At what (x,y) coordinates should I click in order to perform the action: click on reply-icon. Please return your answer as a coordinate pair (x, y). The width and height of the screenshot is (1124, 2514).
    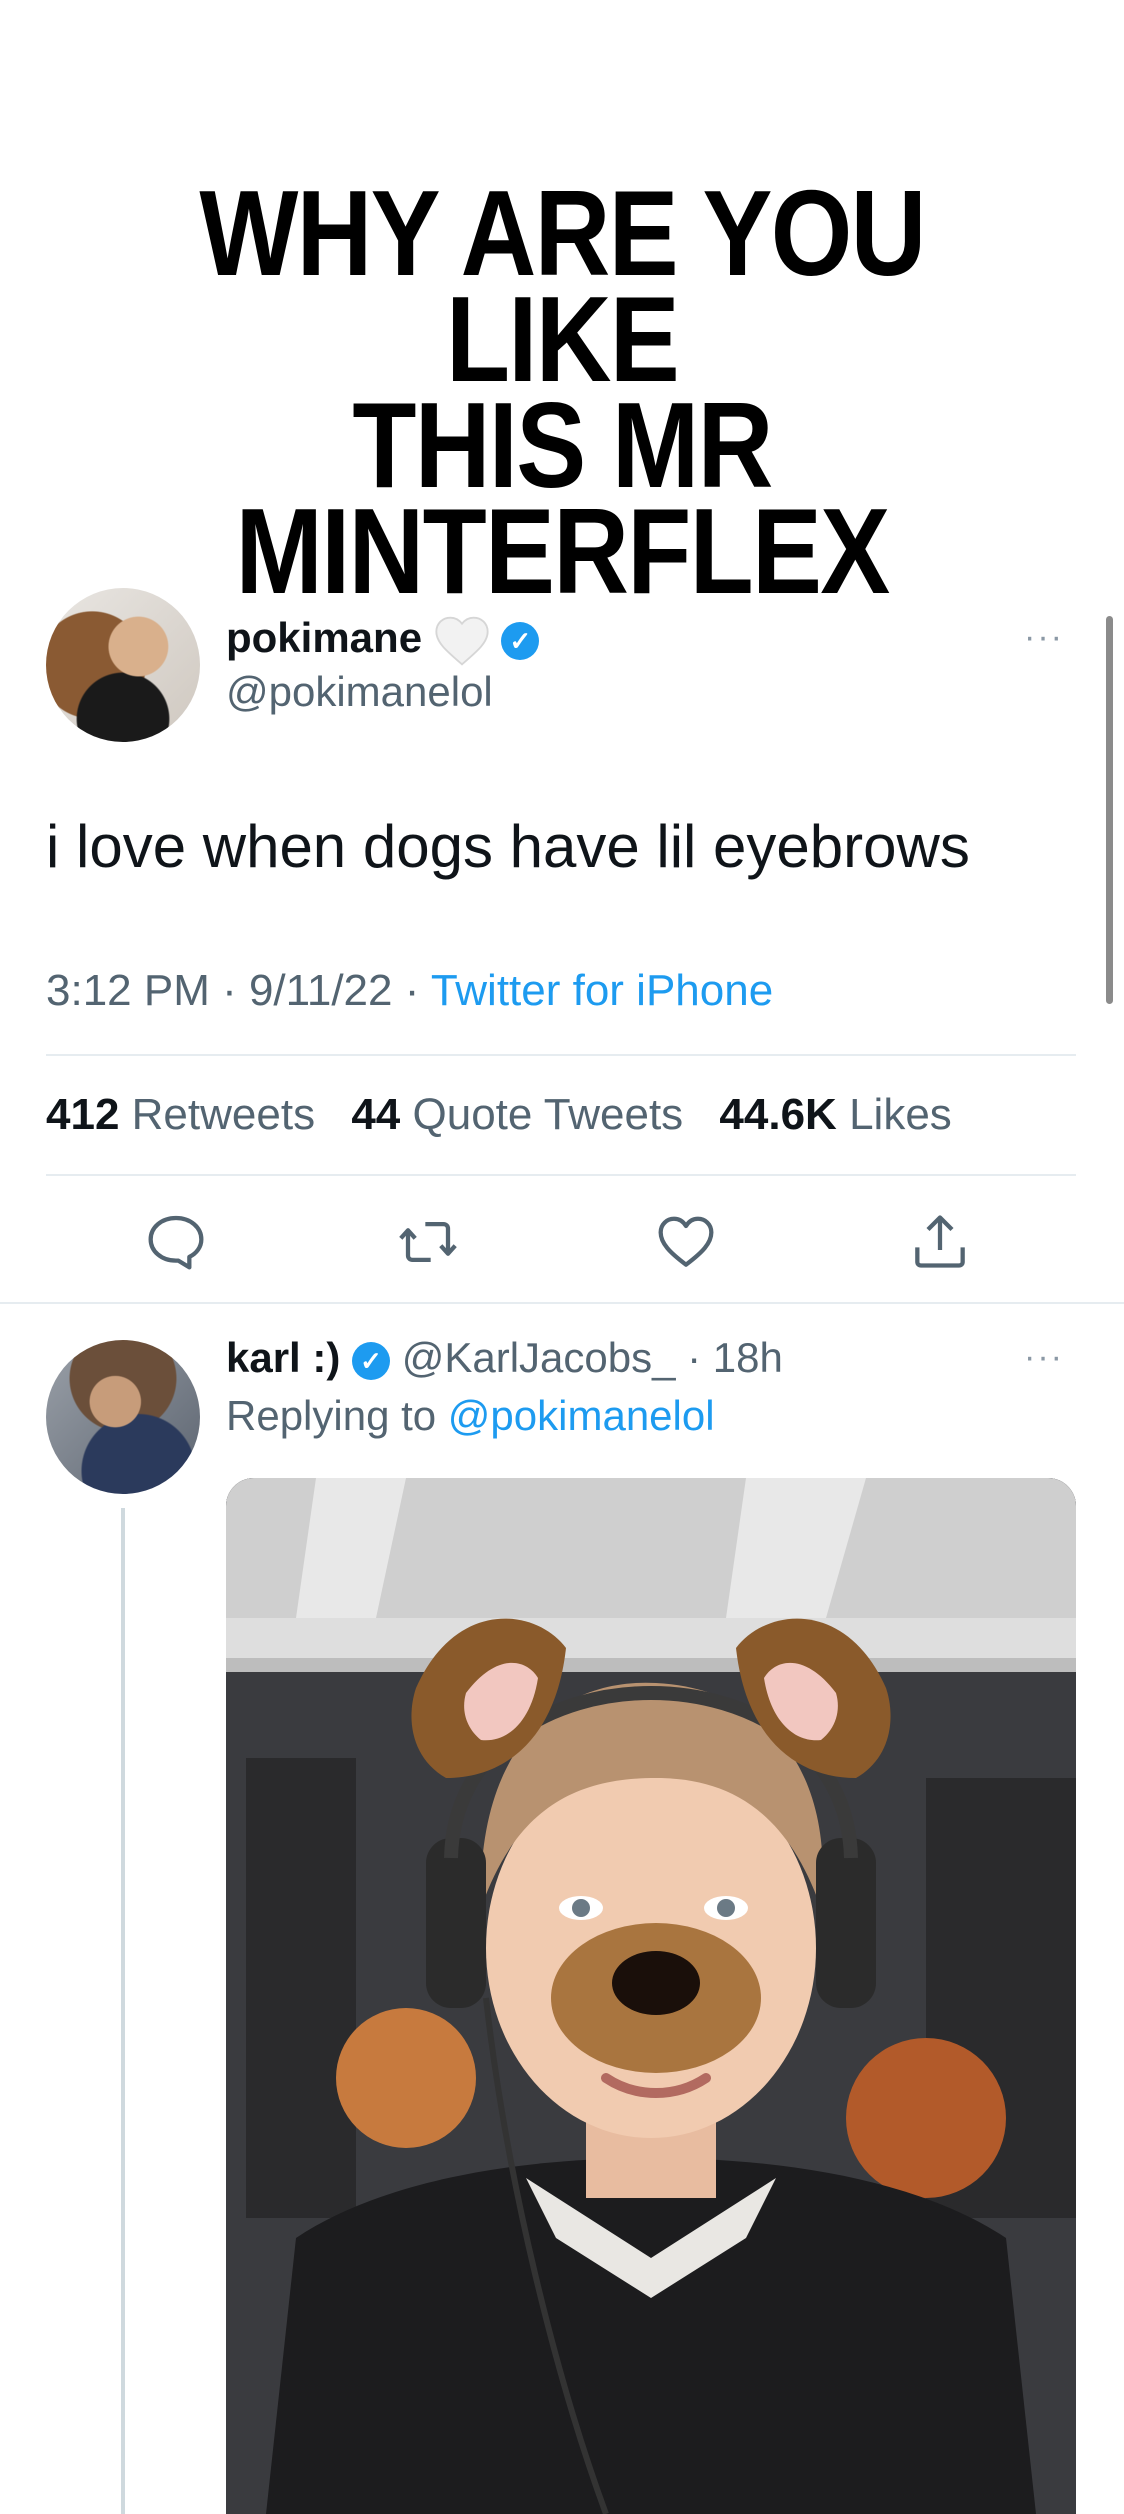
    Looking at the image, I should click on (176, 1242).